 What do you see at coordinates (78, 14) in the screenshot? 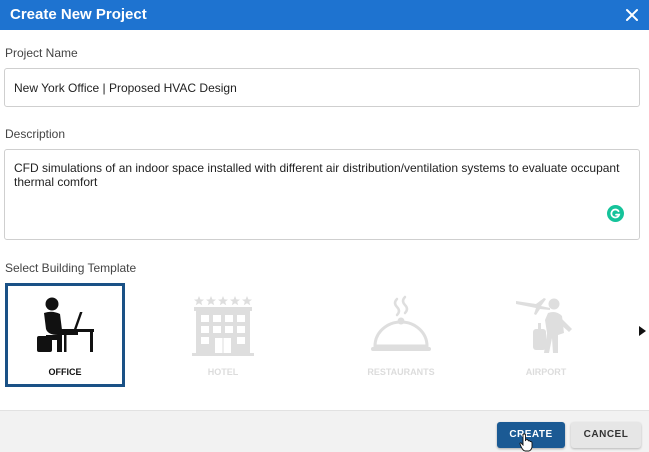
I see `dialog-title: Create New Project` at bounding box center [78, 14].